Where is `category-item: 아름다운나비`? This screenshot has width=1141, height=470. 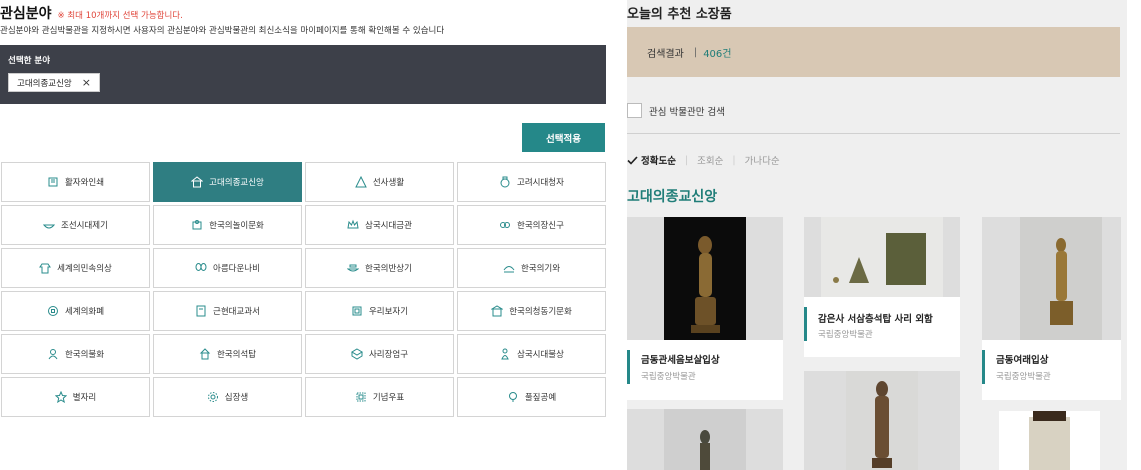
category-item: 아름다운나비 is located at coordinates (227, 268).